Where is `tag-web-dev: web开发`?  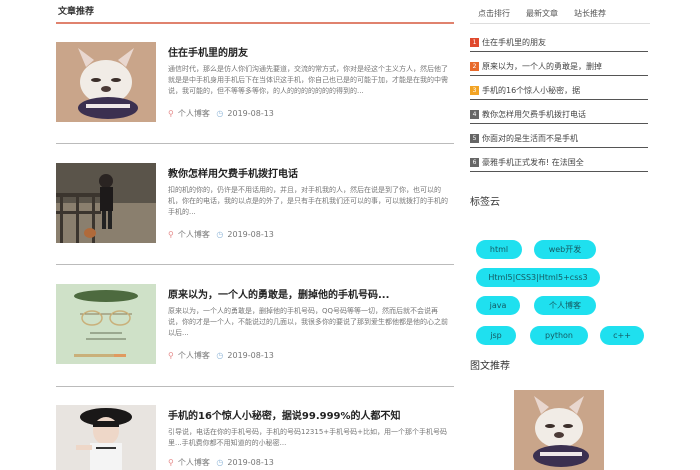
tag-web-dev: web开发 is located at coordinates (565, 249).